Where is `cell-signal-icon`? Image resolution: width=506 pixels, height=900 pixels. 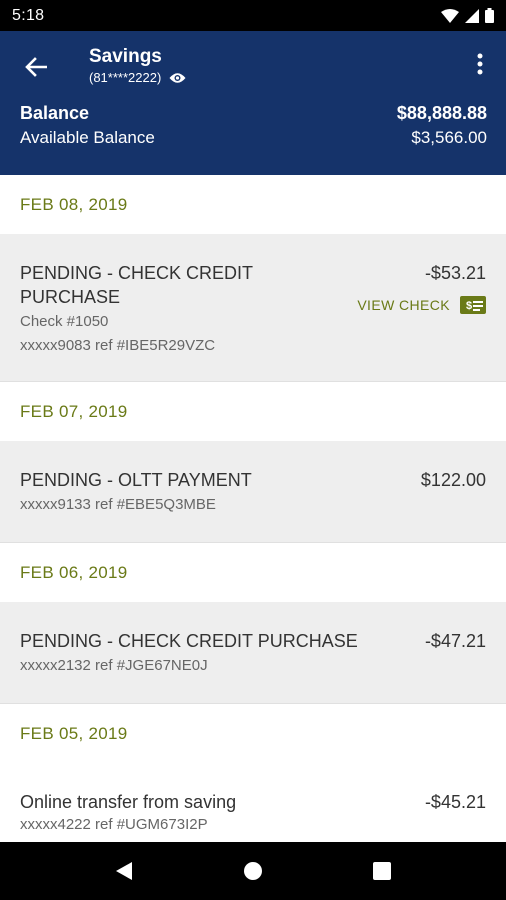
cell-signal-icon is located at coordinates (472, 15).